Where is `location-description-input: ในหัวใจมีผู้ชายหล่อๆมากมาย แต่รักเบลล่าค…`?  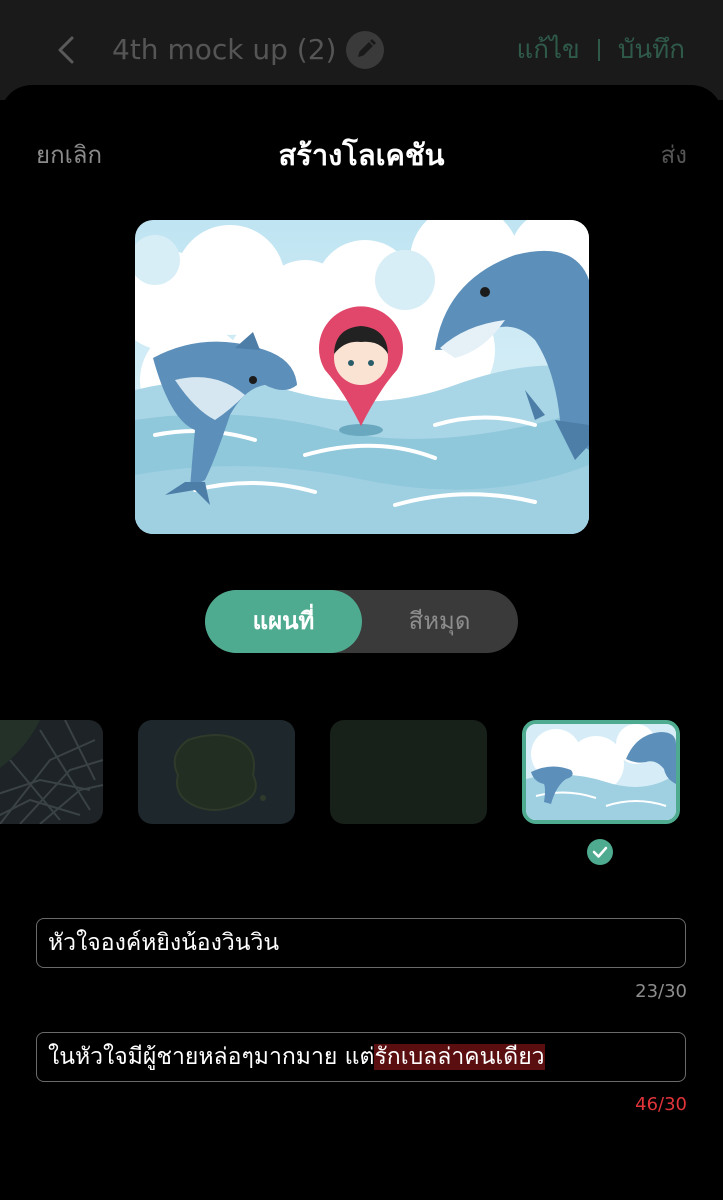 location-description-input: ในหัวใจมีผู้ชายหล่อๆมากมาย แต่รักเบลล่าค… is located at coordinates (361, 1057).